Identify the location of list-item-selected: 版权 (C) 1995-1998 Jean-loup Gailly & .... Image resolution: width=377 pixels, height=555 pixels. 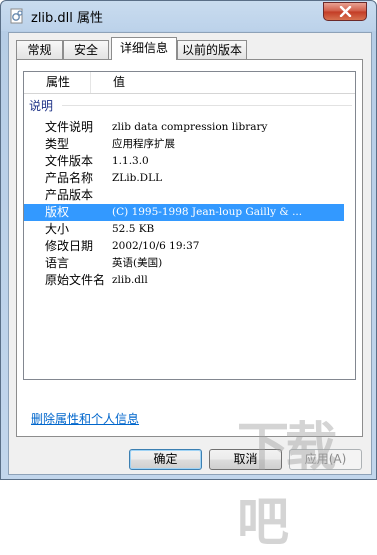
(184, 212).